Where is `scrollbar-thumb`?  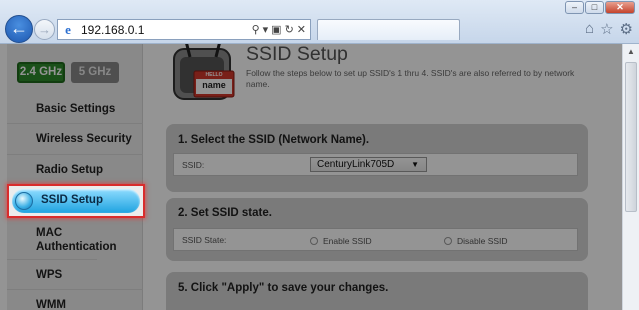 scrollbar-thumb is located at coordinates (631, 137).